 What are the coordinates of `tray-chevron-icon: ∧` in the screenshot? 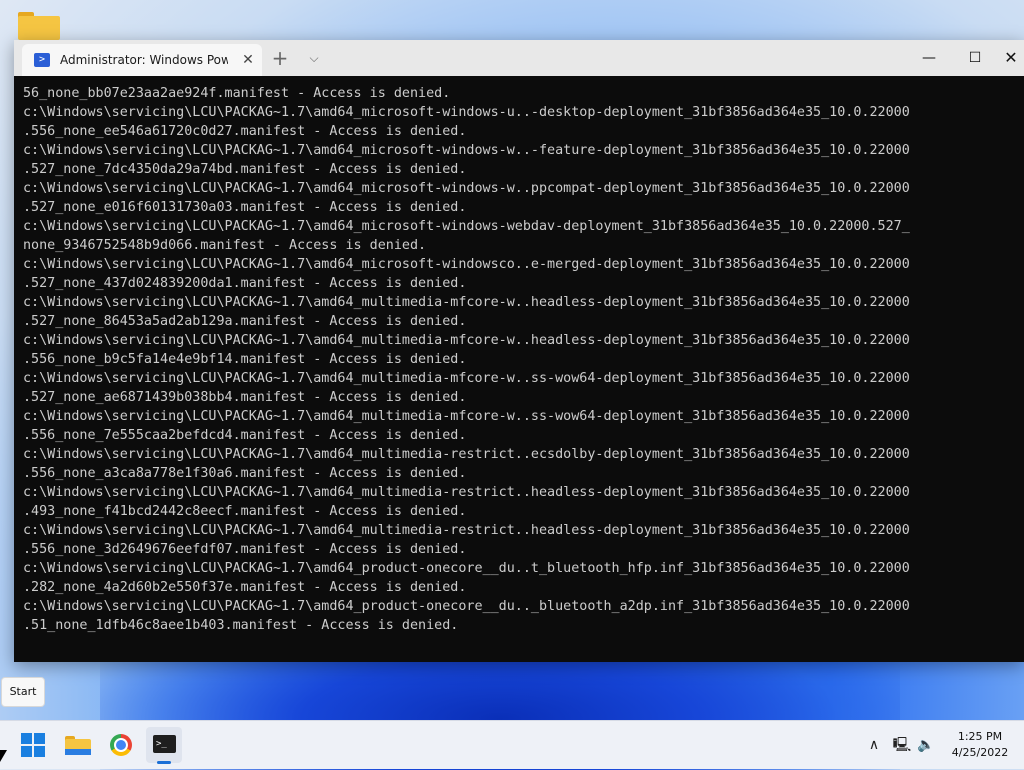 It's located at (874, 745).